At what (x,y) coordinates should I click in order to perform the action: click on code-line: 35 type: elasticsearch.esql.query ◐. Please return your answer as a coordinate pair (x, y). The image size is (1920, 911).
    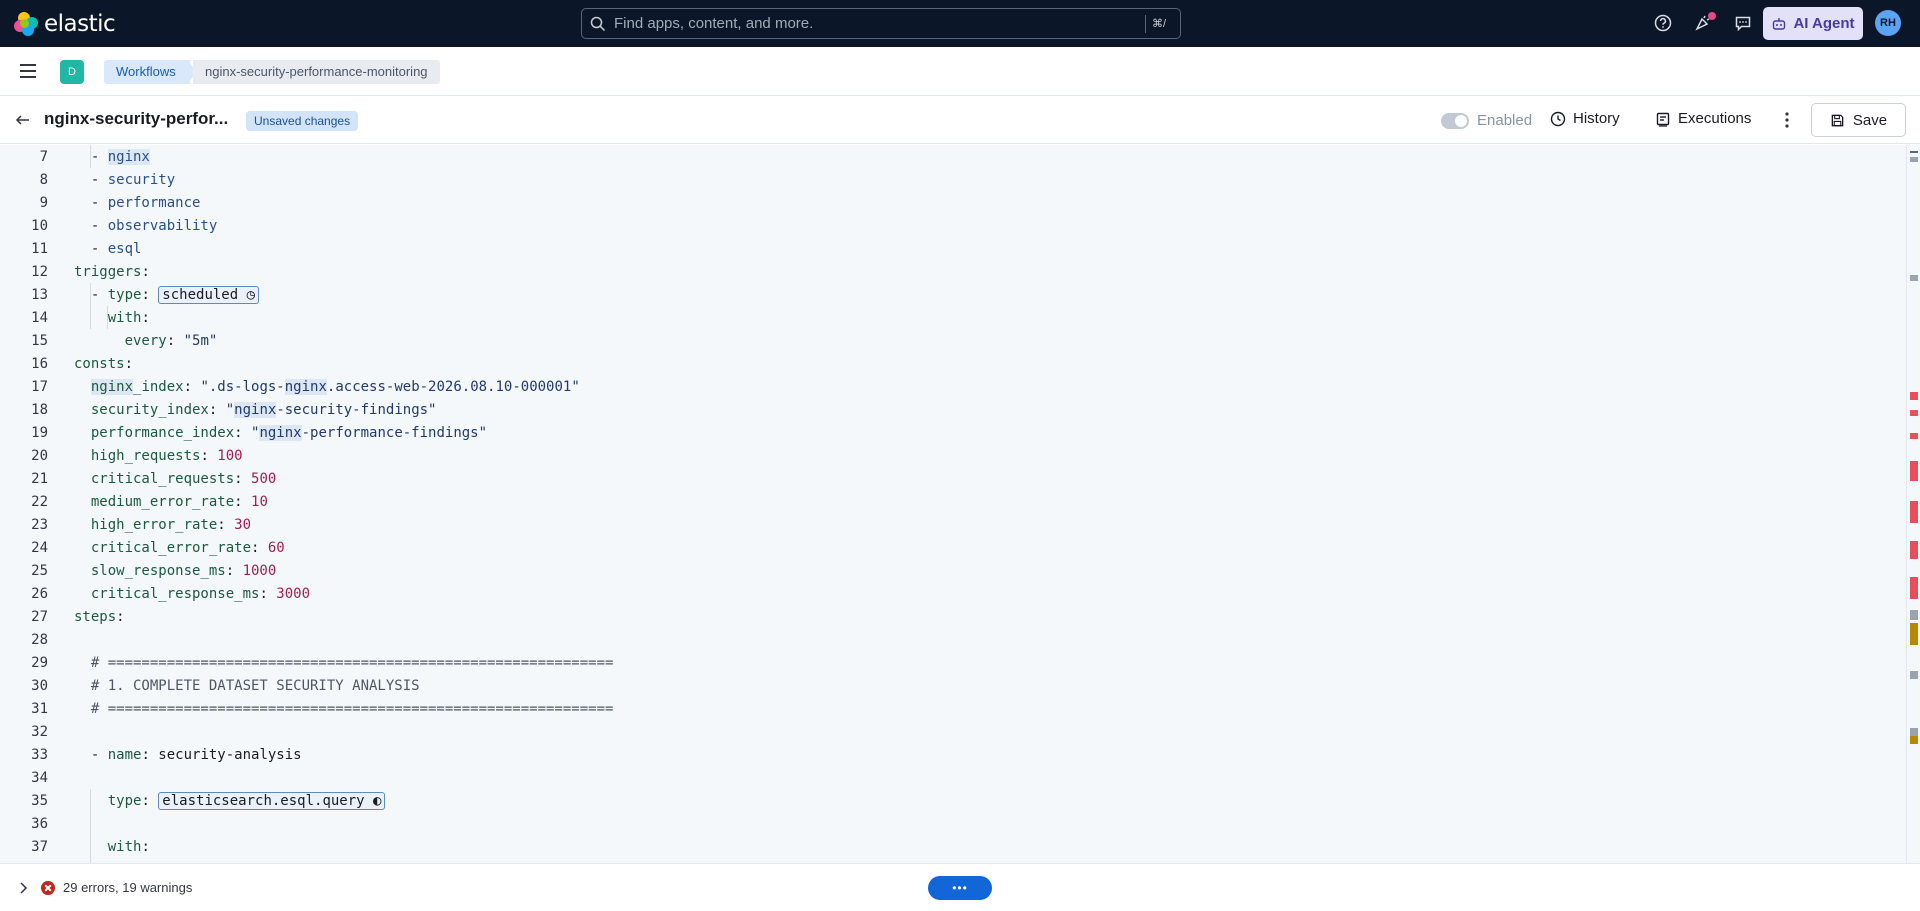
    Looking at the image, I should click on (953, 801).